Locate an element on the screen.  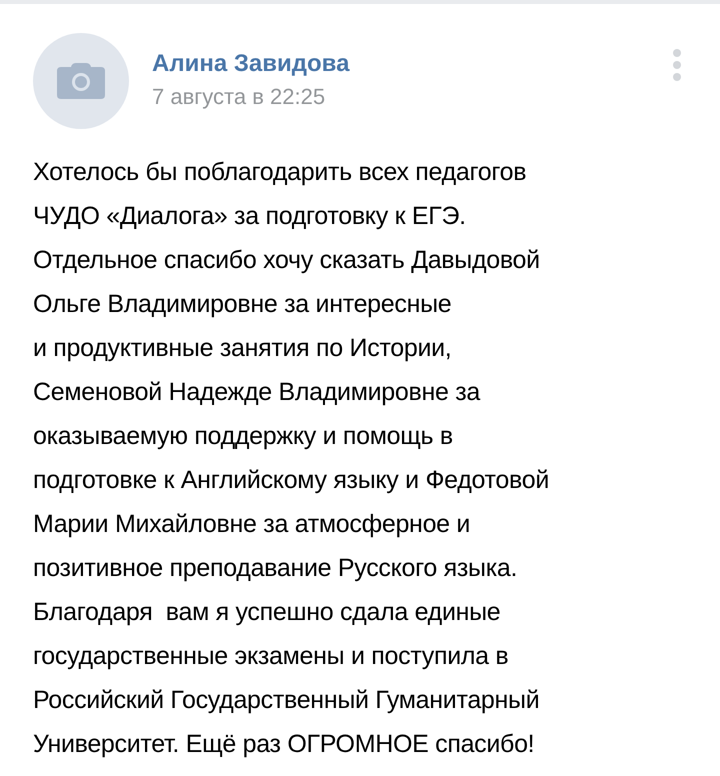
more-options-icon is located at coordinates (677, 65).